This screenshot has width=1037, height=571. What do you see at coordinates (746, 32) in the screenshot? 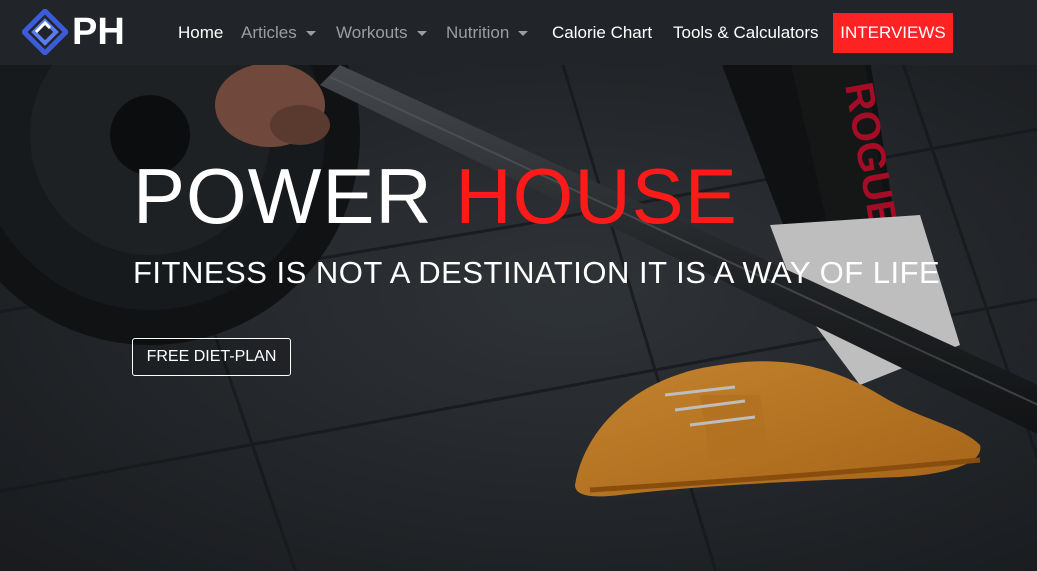
I see `nav-tools-calculators: Tools & Calculators` at bounding box center [746, 32].